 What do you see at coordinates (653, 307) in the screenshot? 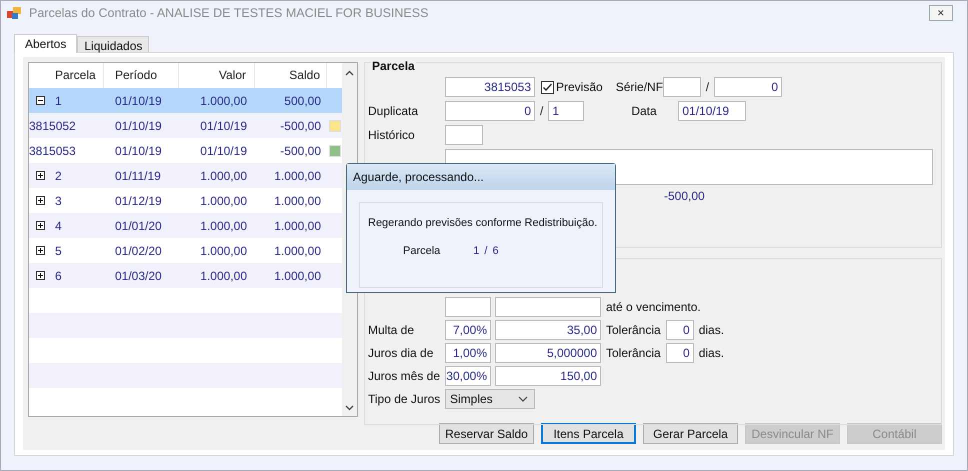
I see `field-label: até o vencimento.` at bounding box center [653, 307].